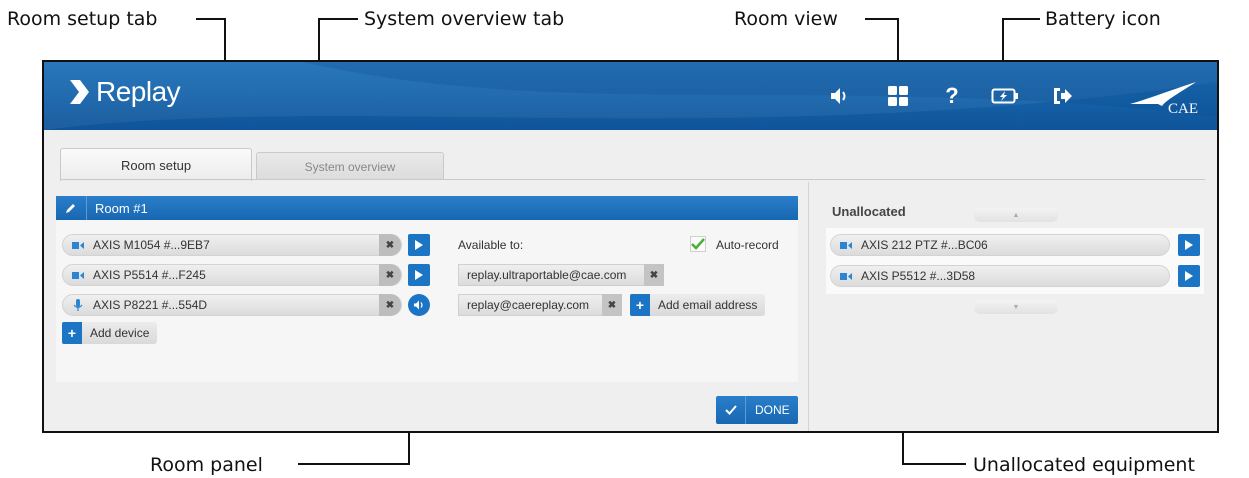  I want to click on add-device-button: + Add device, so click(110, 333).